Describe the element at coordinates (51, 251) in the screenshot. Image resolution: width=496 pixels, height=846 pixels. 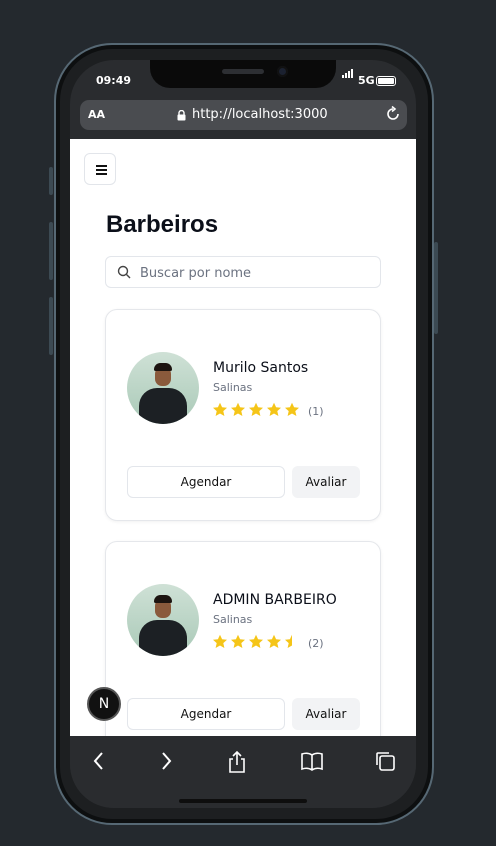
I see `volume-up-button` at that location.